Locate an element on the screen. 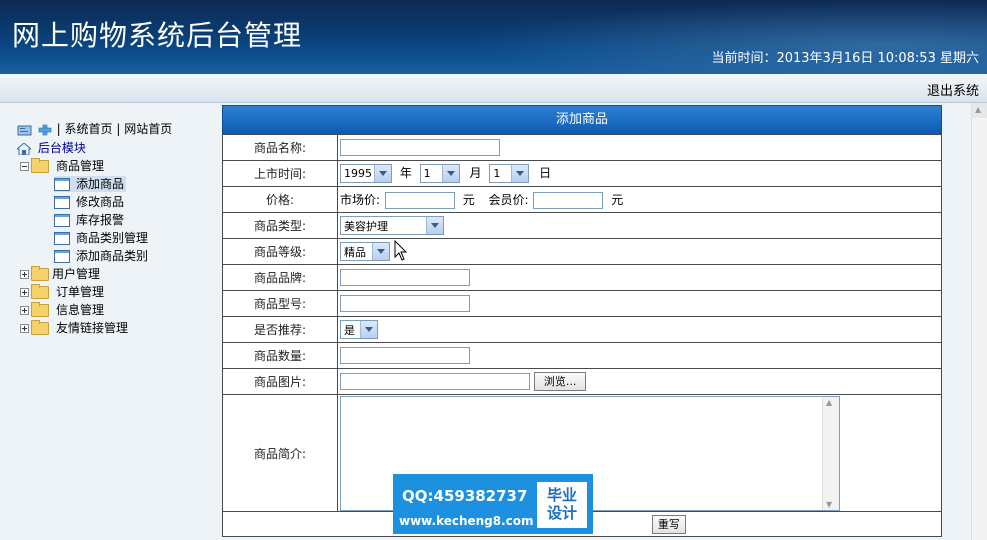  sidebar-top-links: | 系统首页 | 网站首页 is located at coordinates (94, 128).